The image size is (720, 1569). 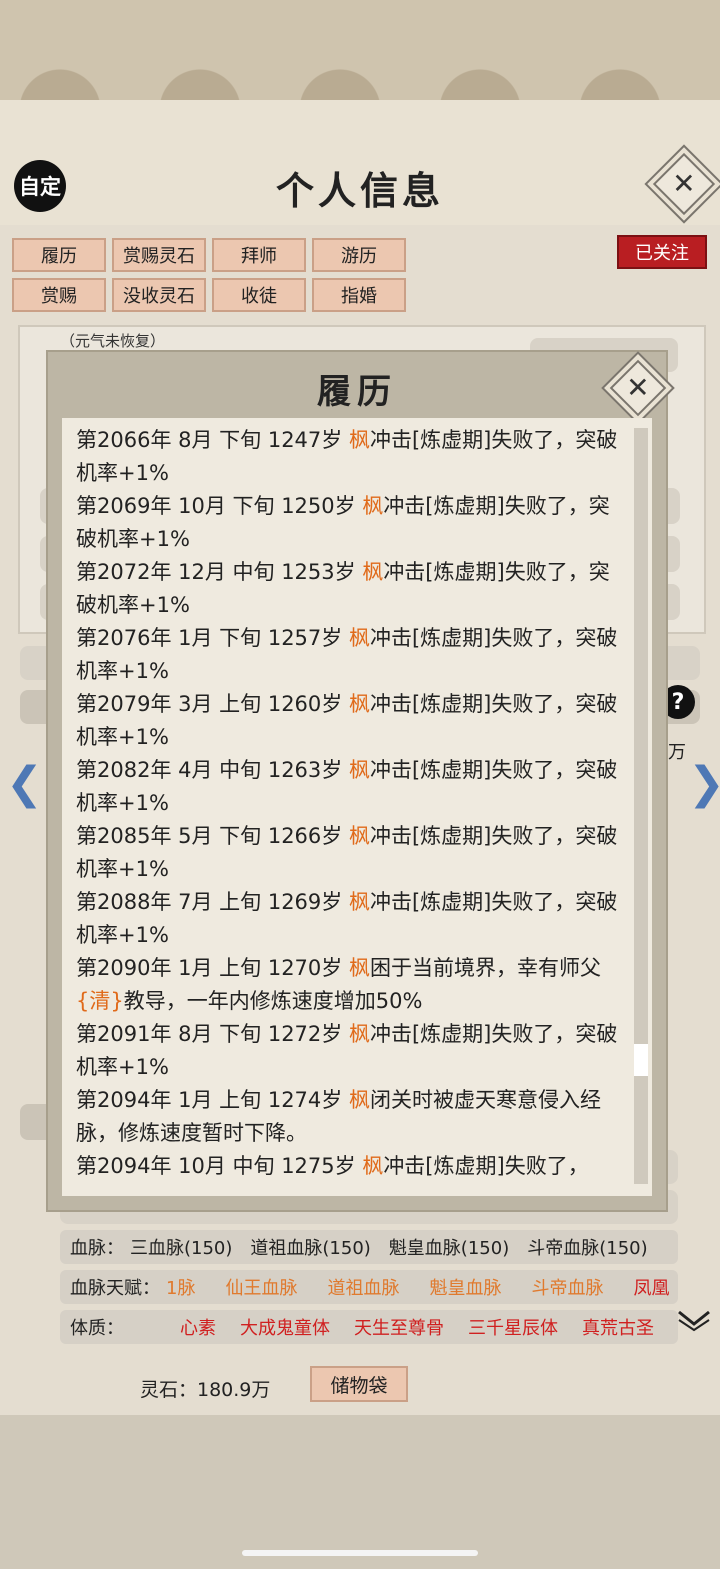 What do you see at coordinates (449, 1248) in the screenshot?
I see `bloodline-item: 魁皇血脉(150)` at bounding box center [449, 1248].